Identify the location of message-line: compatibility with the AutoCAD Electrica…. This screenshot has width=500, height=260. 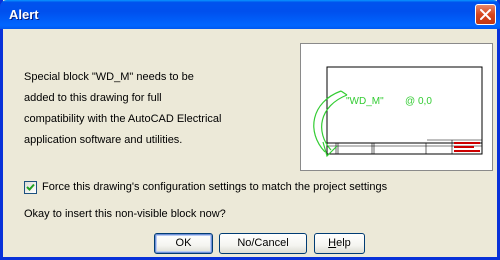
(123, 119).